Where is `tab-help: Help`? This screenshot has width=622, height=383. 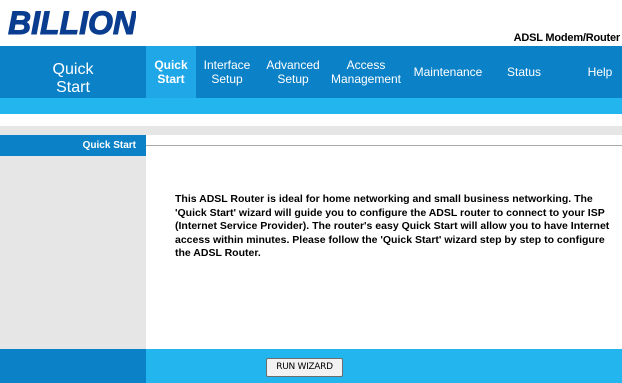
tab-help: Help is located at coordinates (600, 72).